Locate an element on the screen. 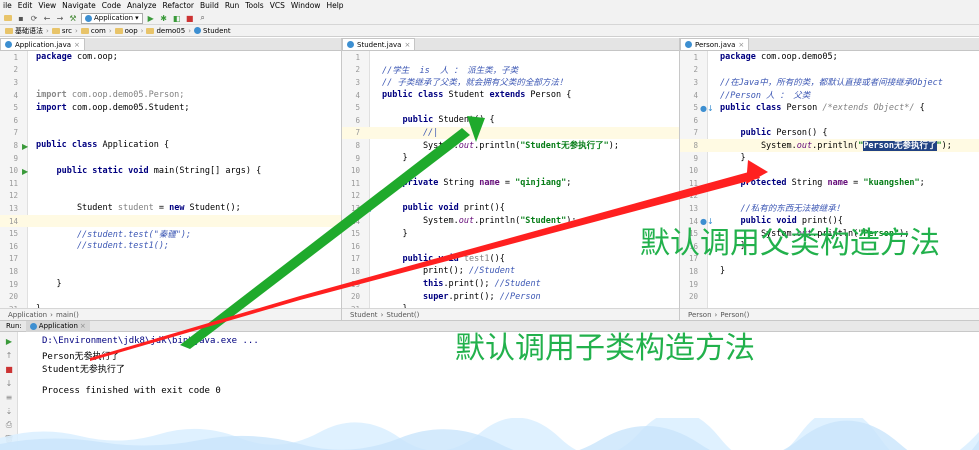 This screenshot has height=450, width=979. scroll-end-icon: ⇣ is located at coordinates (9, 411).